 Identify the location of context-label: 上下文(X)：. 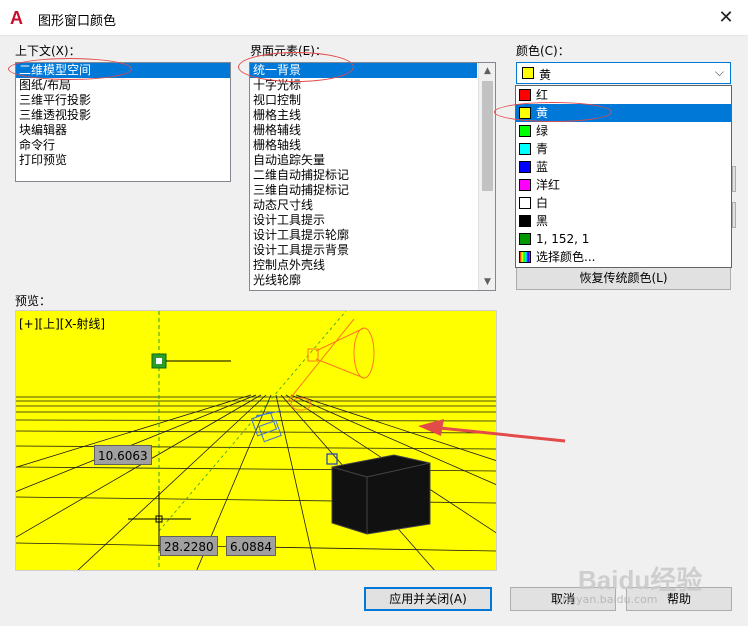
(48, 51).